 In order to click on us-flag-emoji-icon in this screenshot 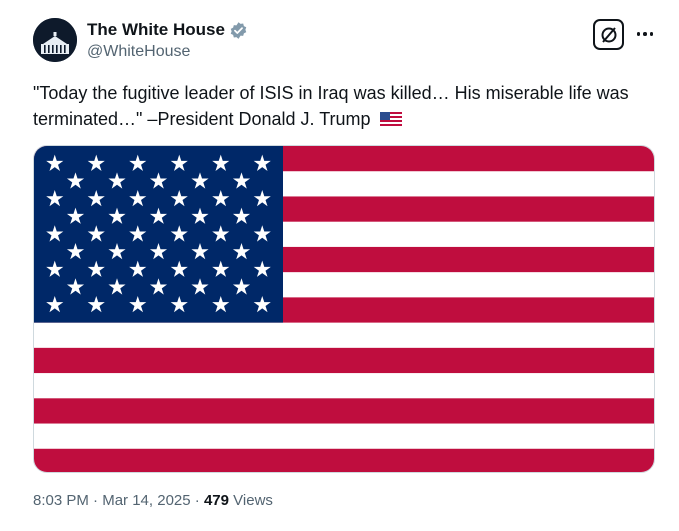, I will do `click(390, 119)`.